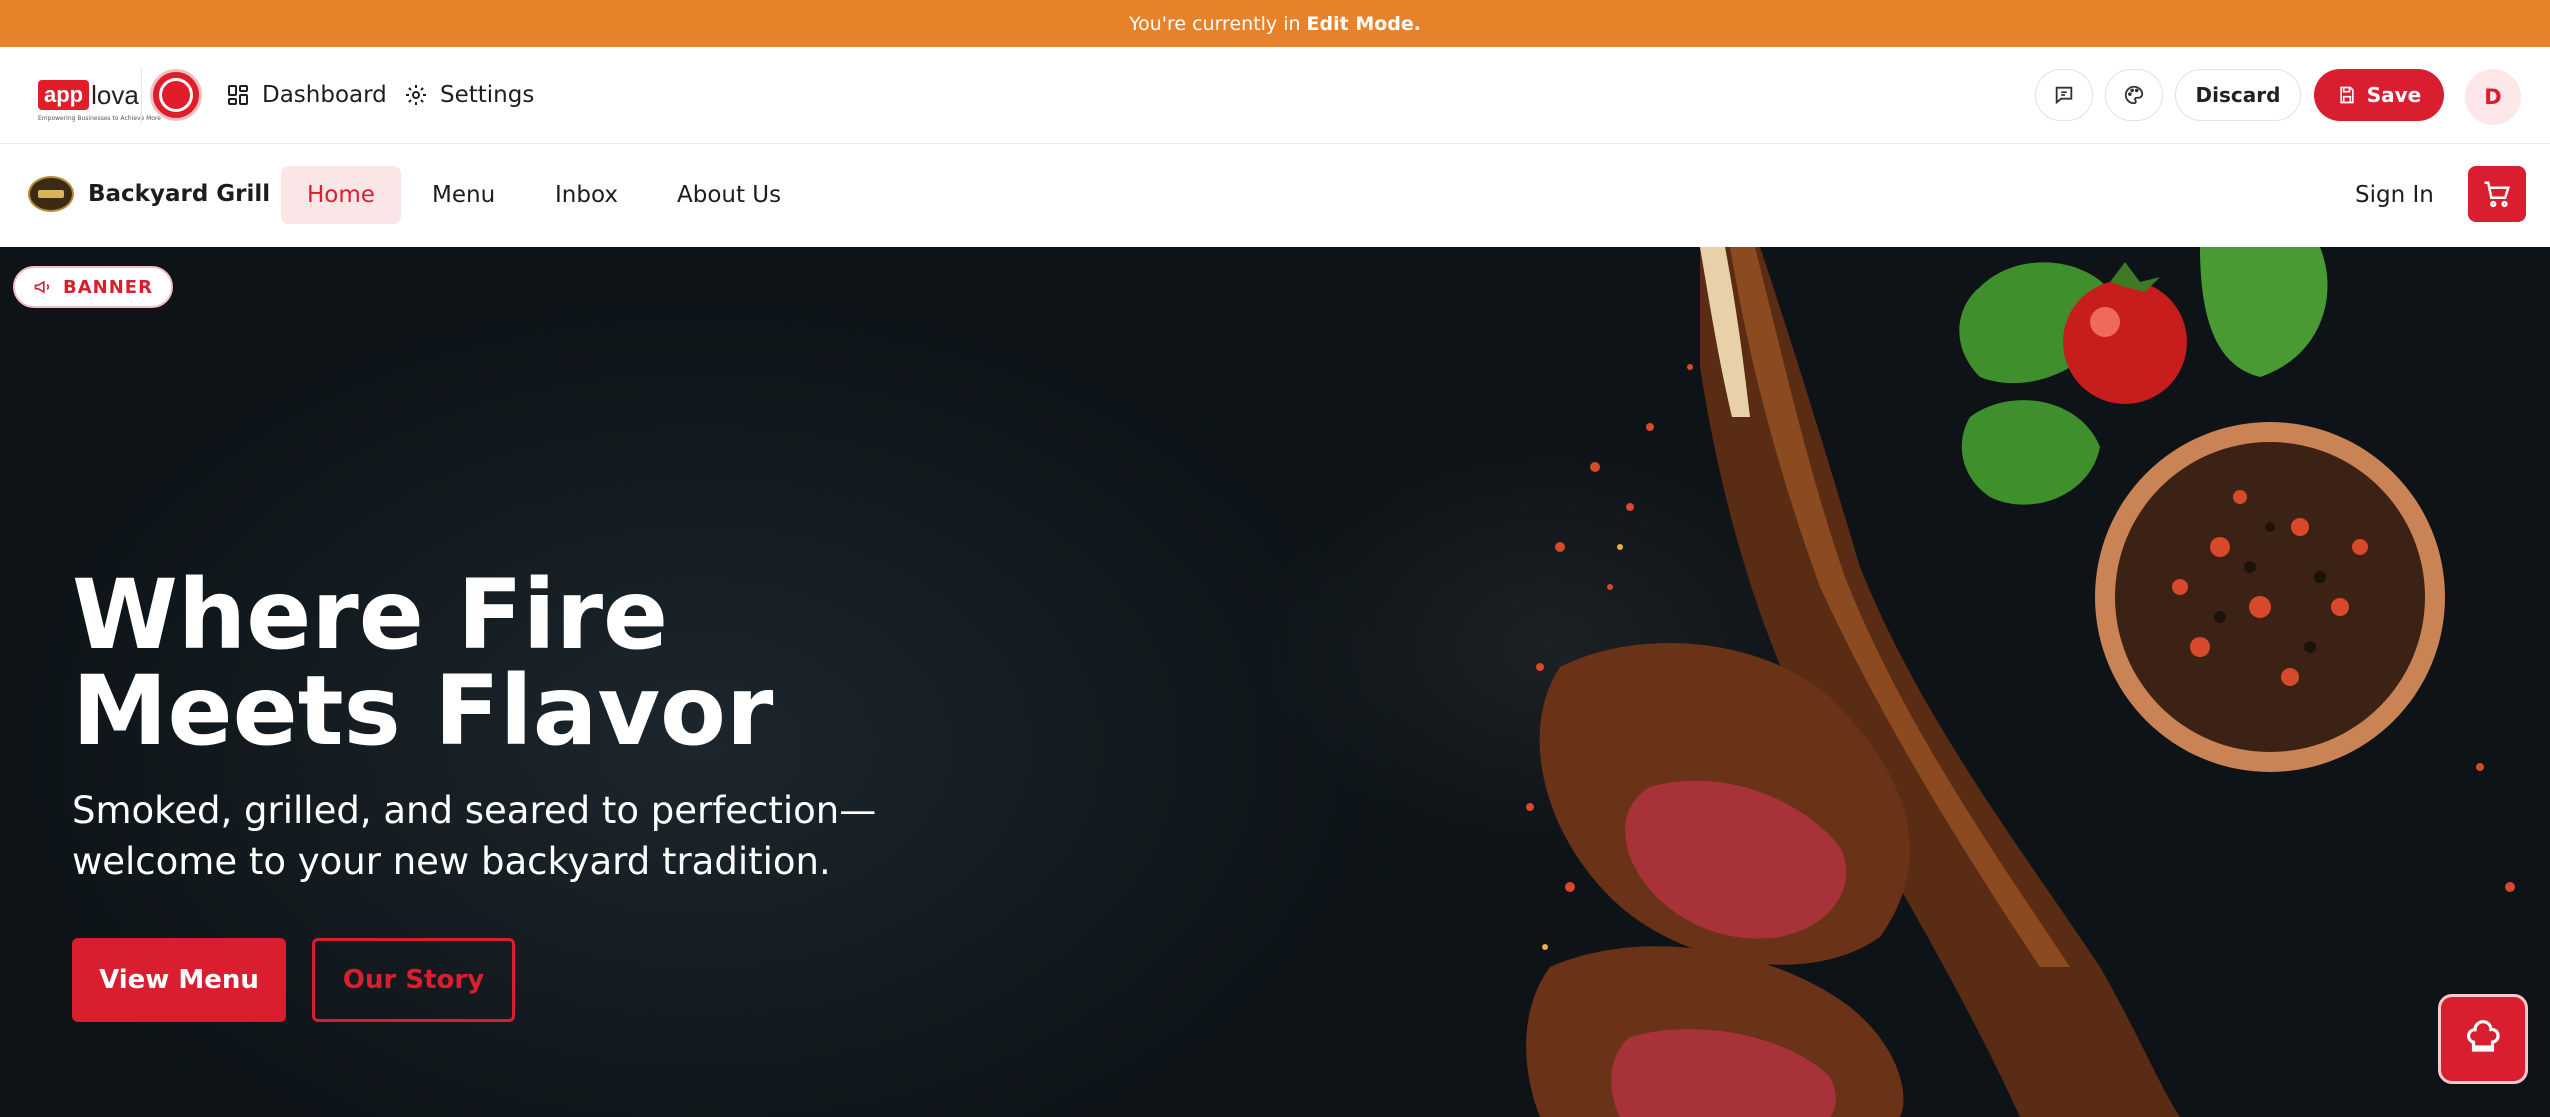  I want to click on feedback-icon, so click(2064, 95).